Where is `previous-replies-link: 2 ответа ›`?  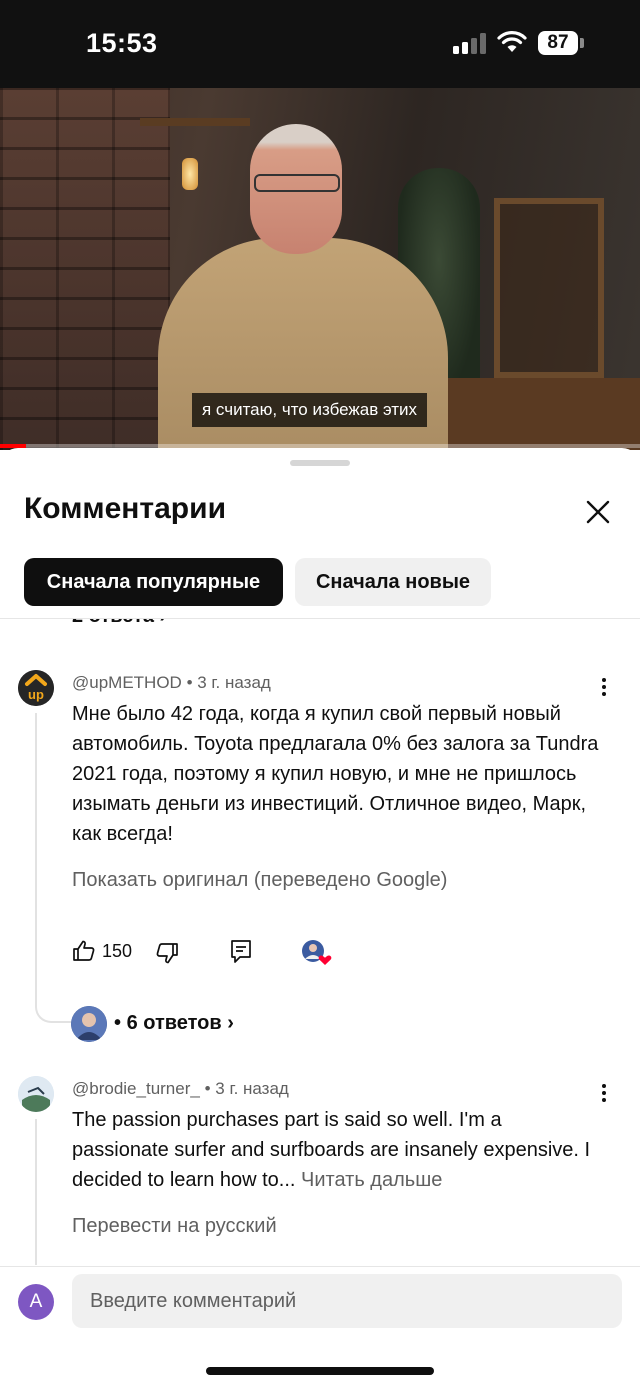
previous-replies-link: 2 ответа › is located at coordinates (119, 623).